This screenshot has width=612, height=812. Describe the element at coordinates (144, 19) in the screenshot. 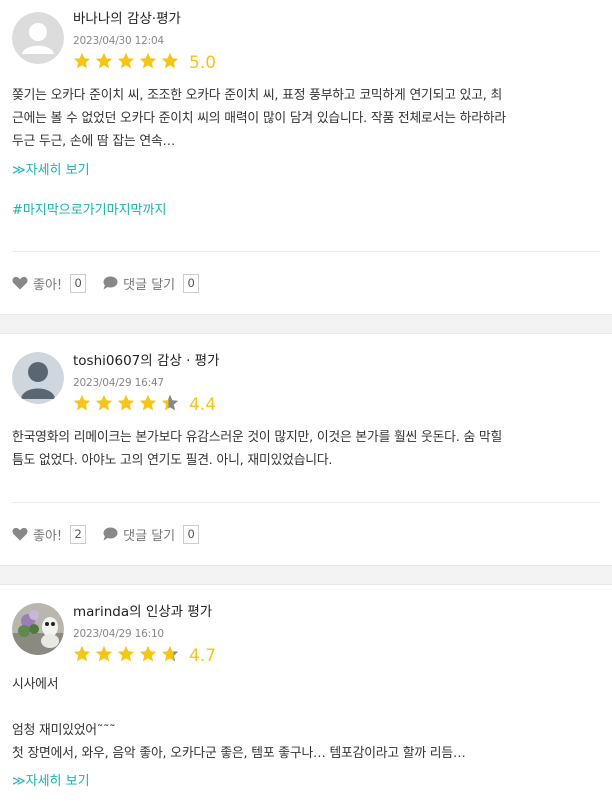

I see `review-title: 바나나의 감상·평가` at that location.